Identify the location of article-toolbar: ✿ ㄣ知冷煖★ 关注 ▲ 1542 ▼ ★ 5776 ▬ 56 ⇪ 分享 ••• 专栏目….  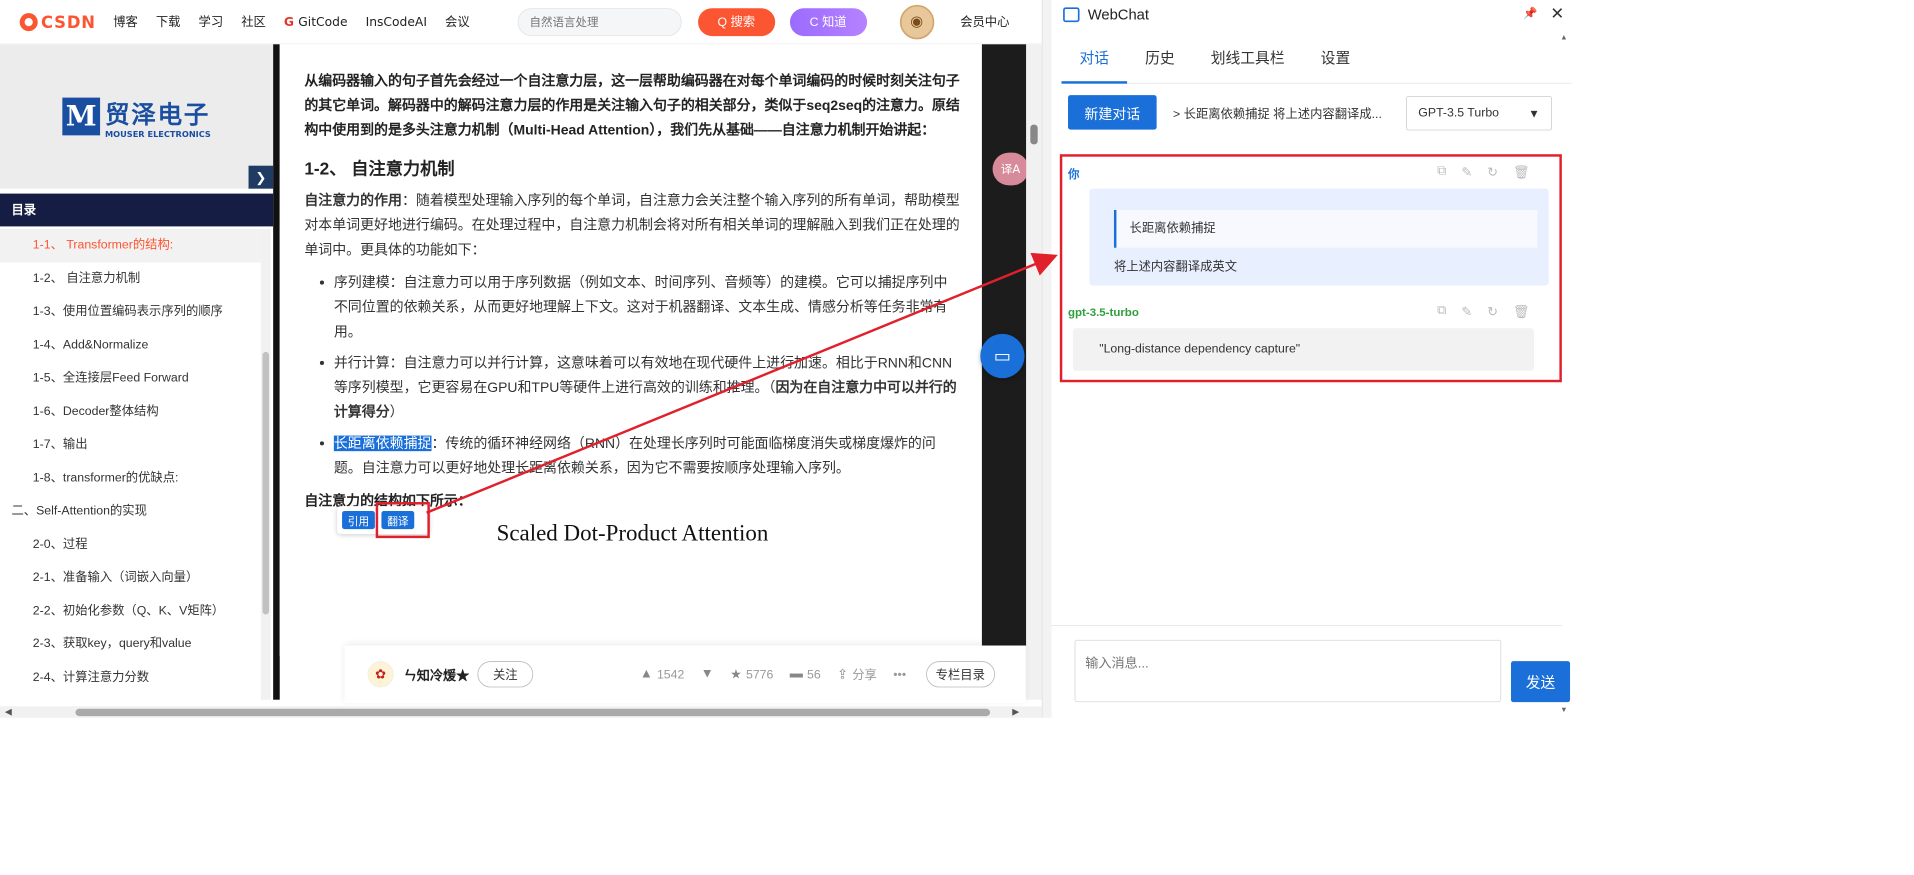
(685, 674).